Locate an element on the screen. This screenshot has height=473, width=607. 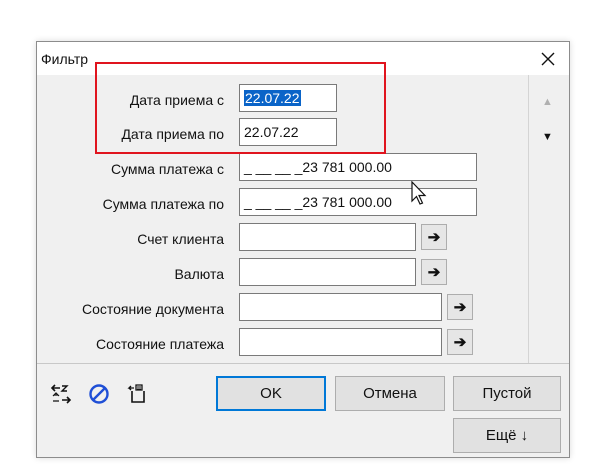
currency-picker-button: ➔ is located at coordinates (434, 272).